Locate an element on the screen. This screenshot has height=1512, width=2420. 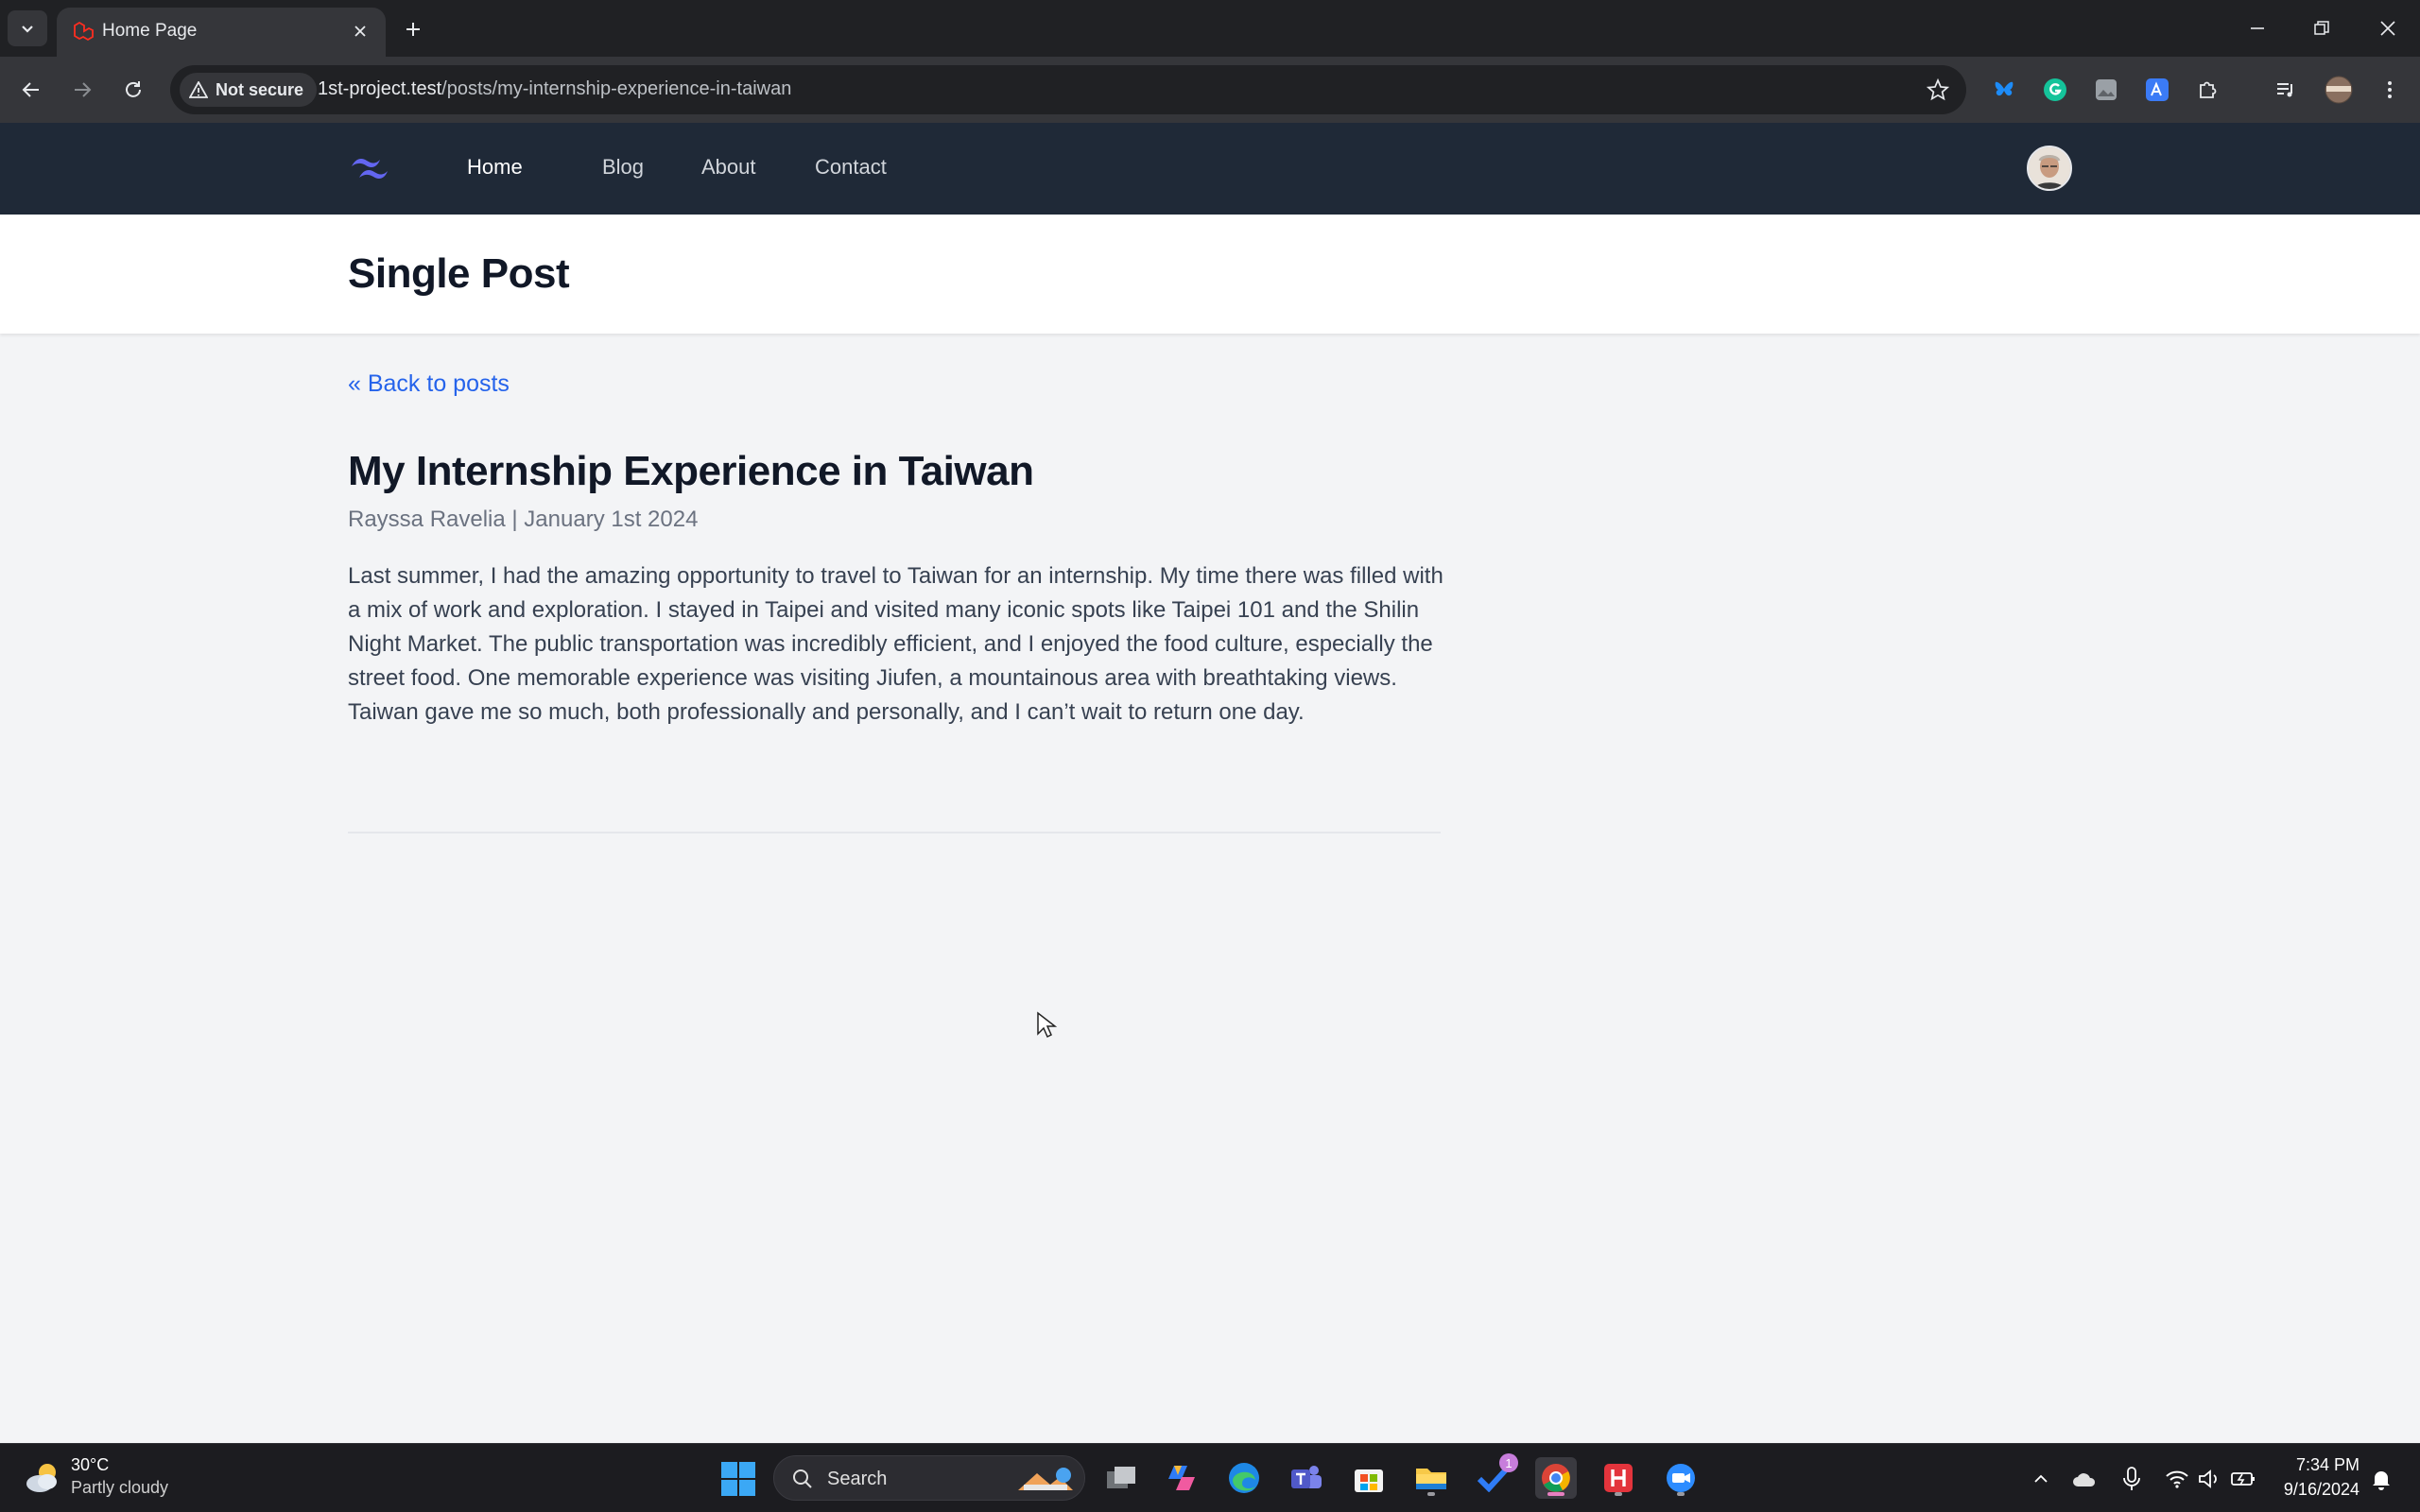
back-button is located at coordinates (31, 90).